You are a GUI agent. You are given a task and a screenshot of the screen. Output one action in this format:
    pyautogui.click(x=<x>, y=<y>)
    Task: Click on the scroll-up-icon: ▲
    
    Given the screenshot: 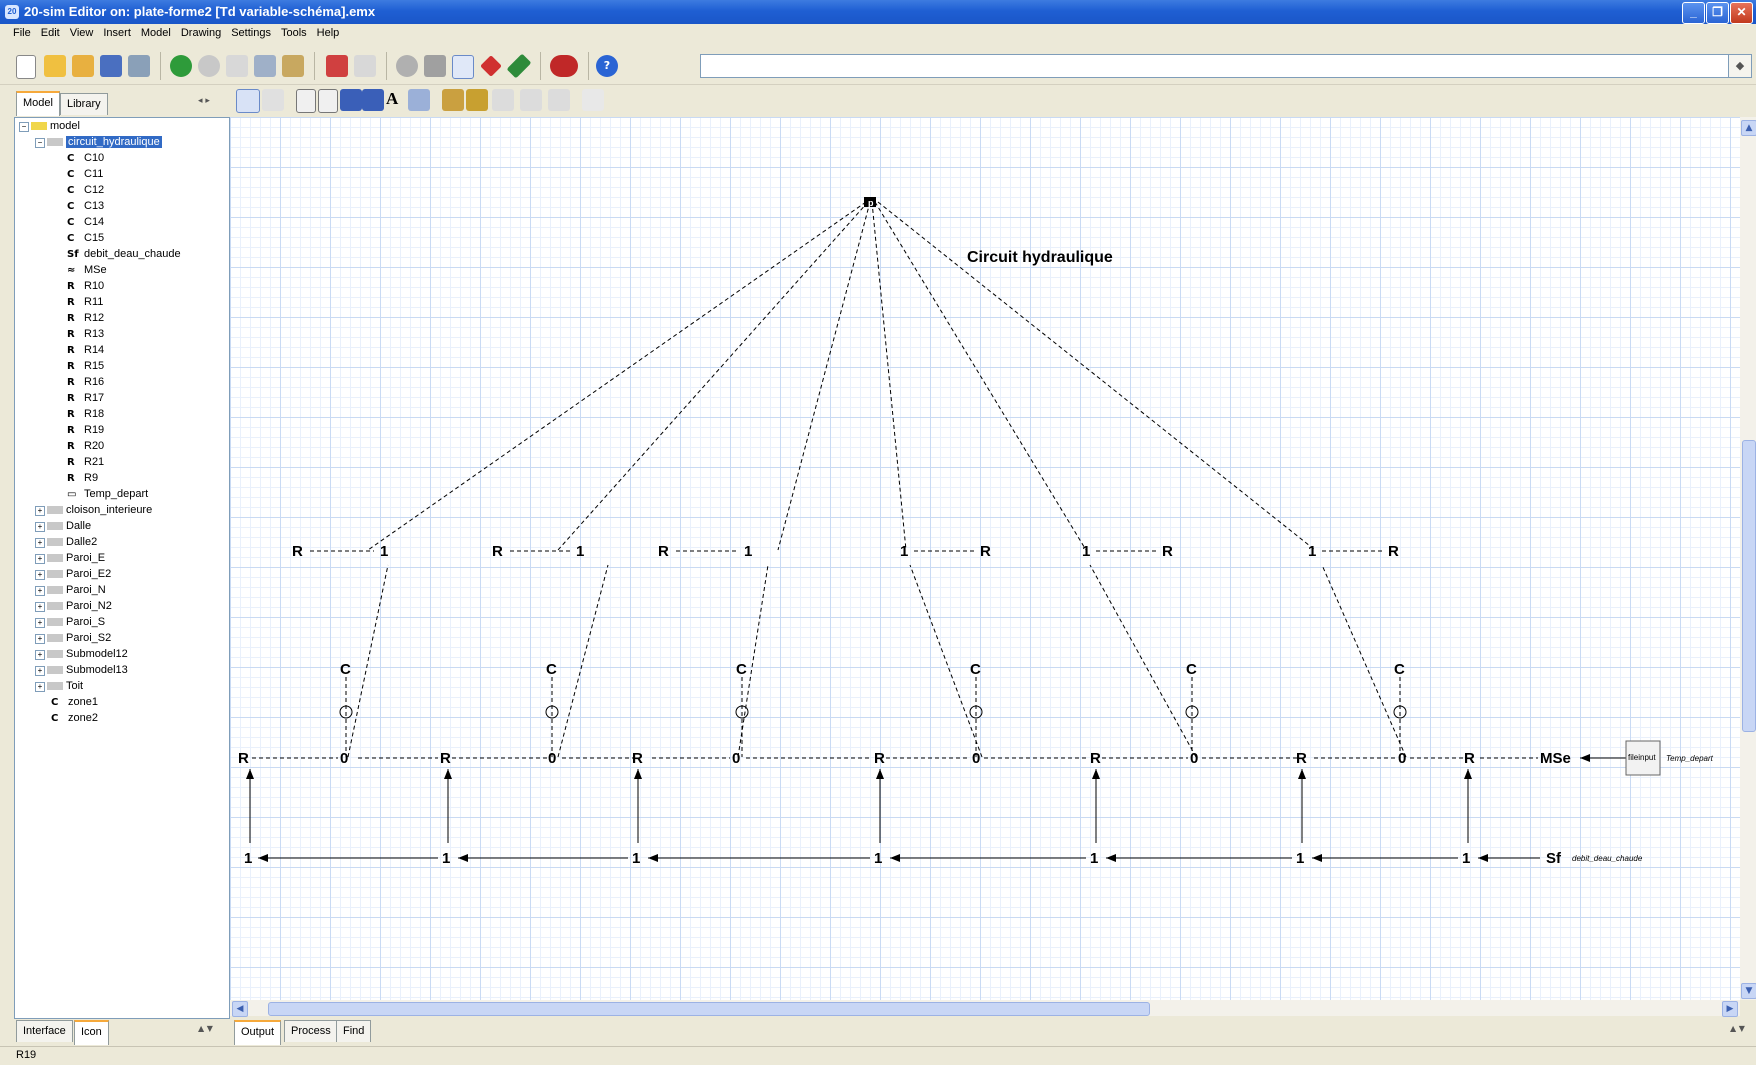 What is the action you would take?
    pyautogui.click(x=1748, y=128)
    